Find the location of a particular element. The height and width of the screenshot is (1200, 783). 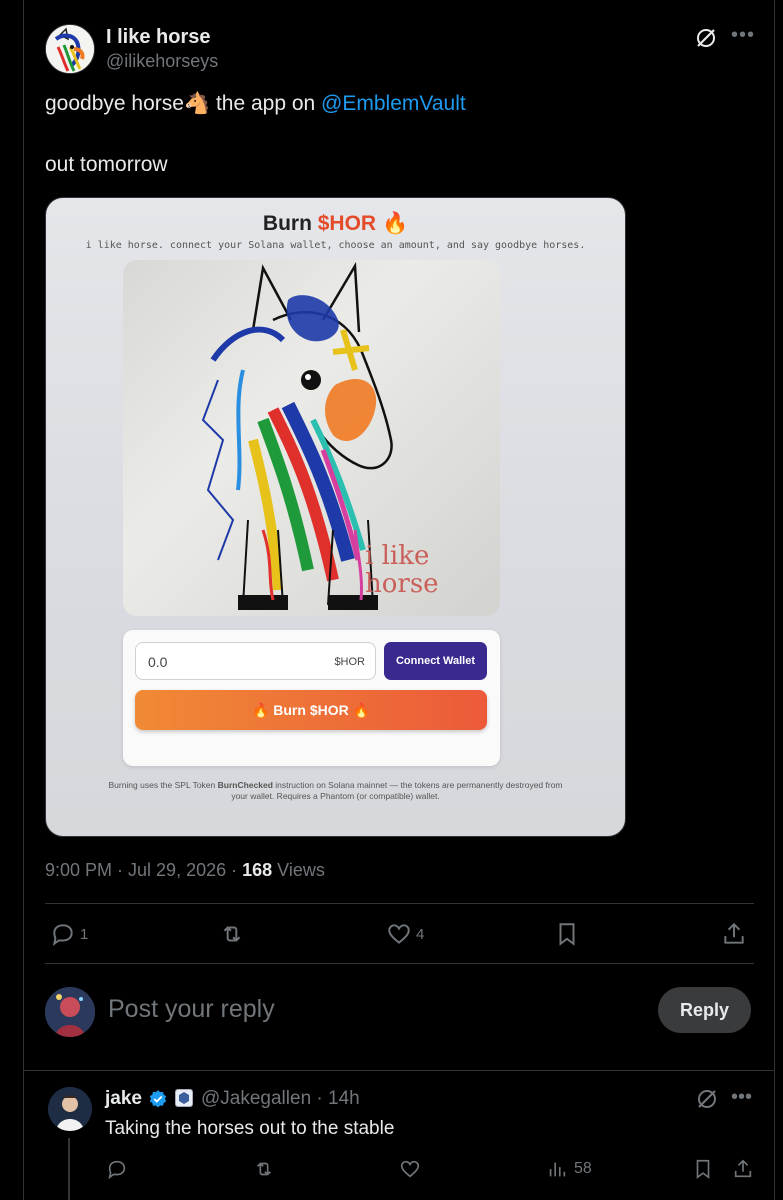

art-caption-line2: horse is located at coordinates (402, 584).